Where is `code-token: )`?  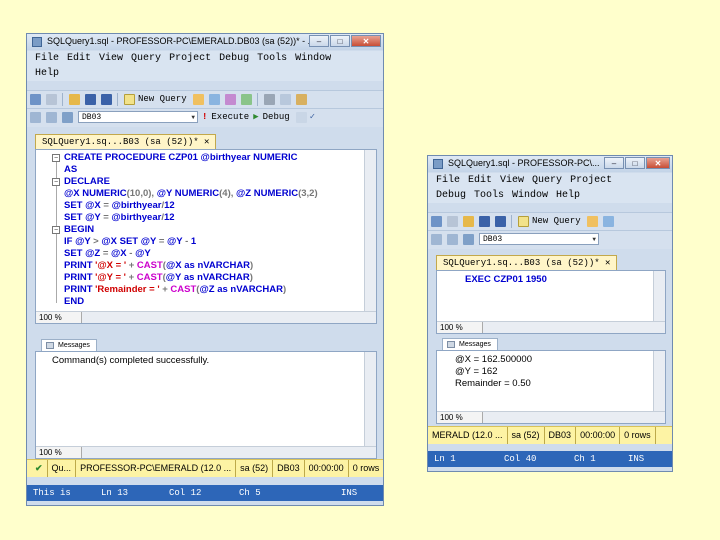 code-token: ) is located at coordinates (251, 277).